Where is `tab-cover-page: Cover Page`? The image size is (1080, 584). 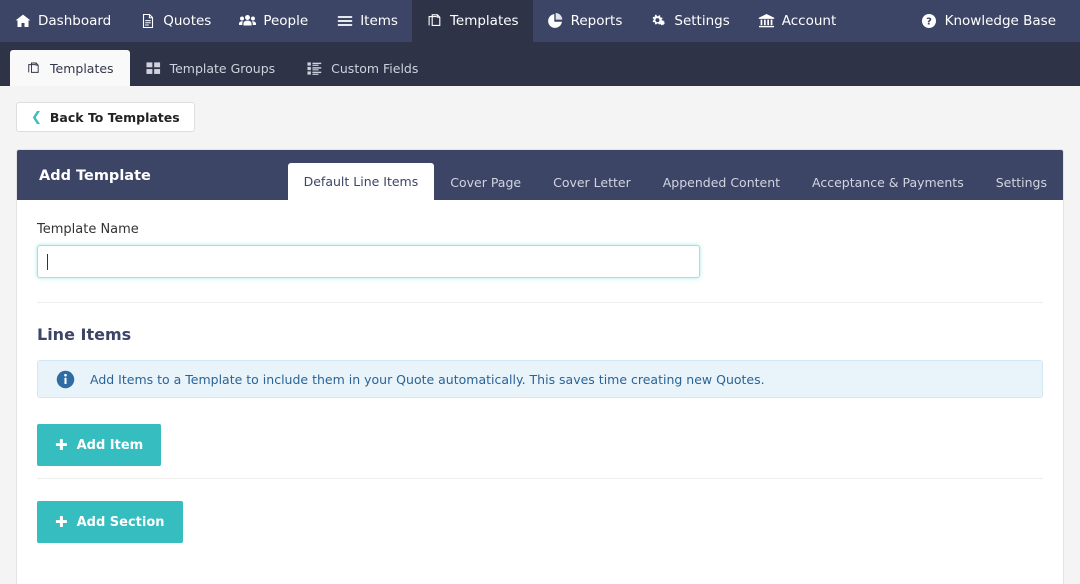
tab-cover-page: Cover Page is located at coordinates (485, 182).